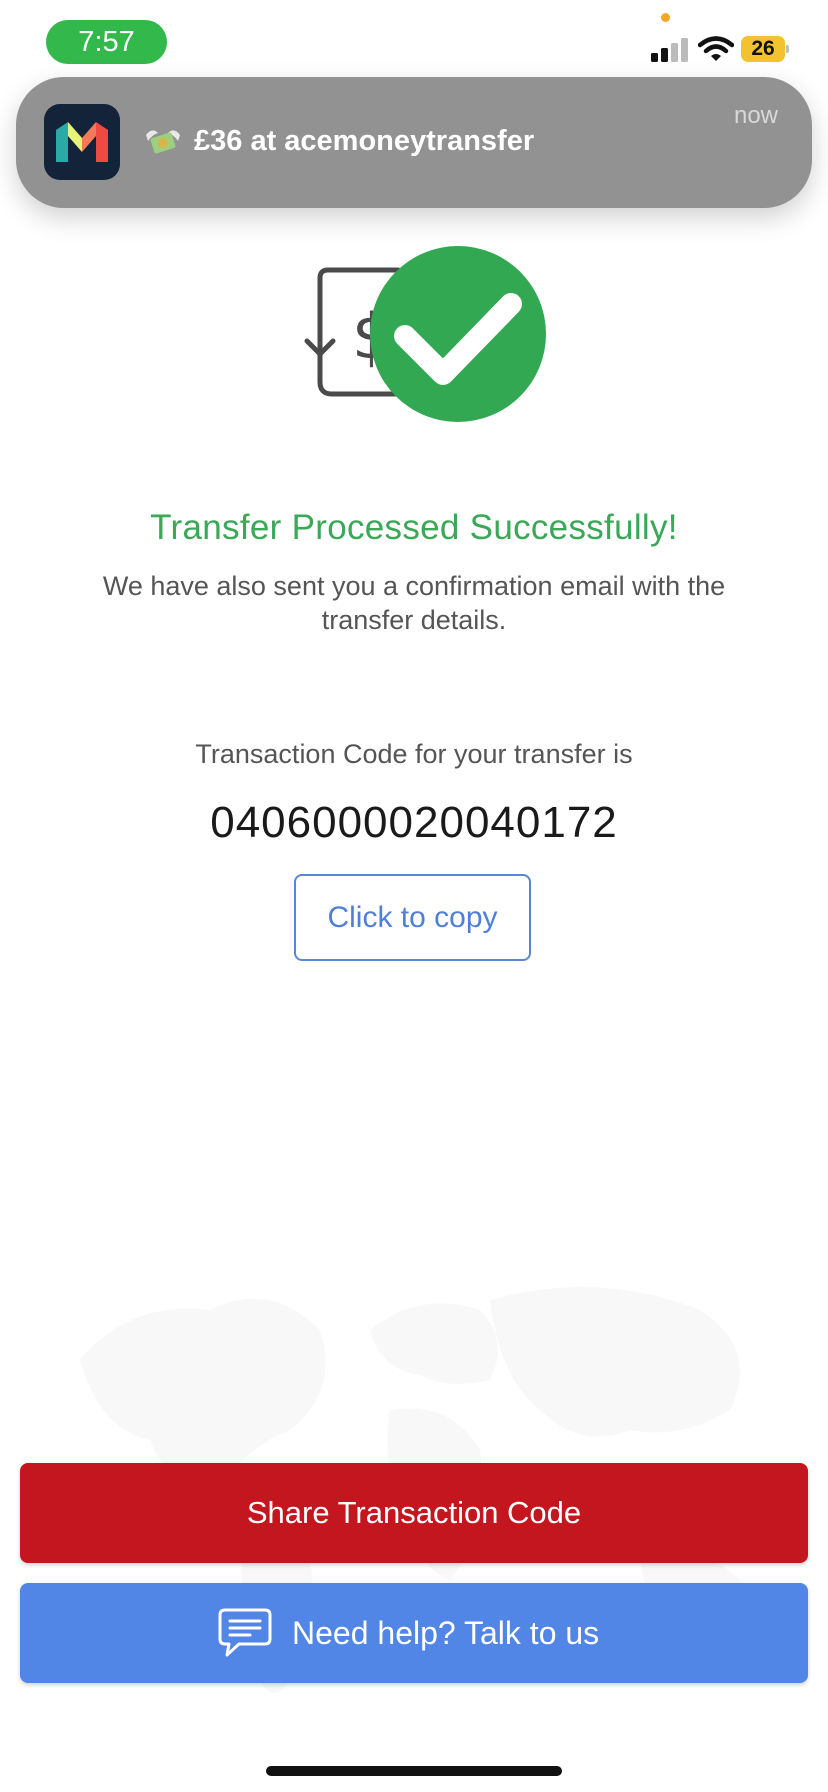  I want to click on copy-code-button: Click to copy, so click(412, 917).